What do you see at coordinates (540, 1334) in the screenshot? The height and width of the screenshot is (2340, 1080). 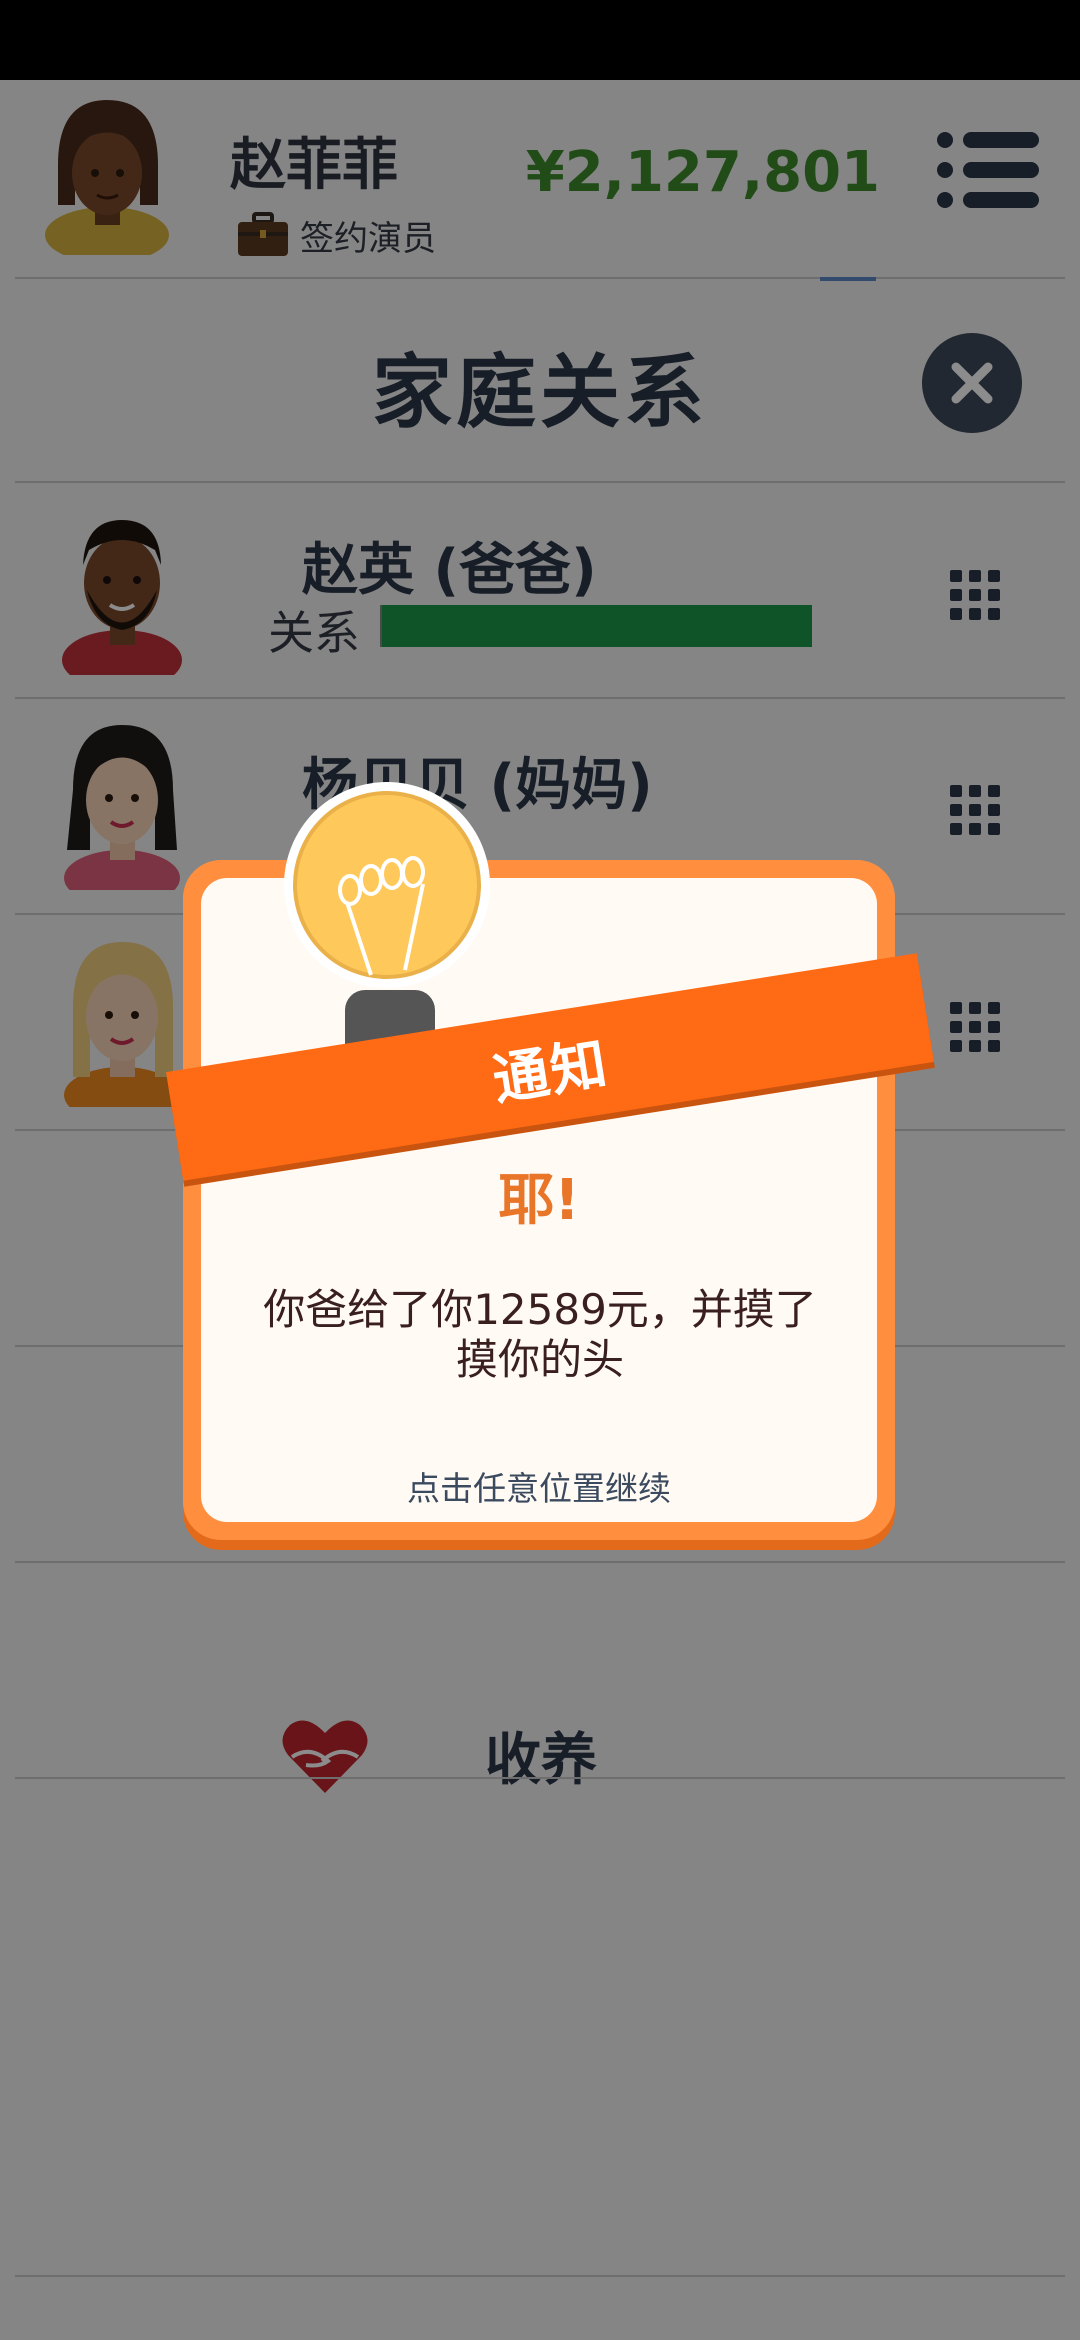 I see `dialog-message: 你爸给了你12589元，并摸了摸你的头` at bounding box center [540, 1334].